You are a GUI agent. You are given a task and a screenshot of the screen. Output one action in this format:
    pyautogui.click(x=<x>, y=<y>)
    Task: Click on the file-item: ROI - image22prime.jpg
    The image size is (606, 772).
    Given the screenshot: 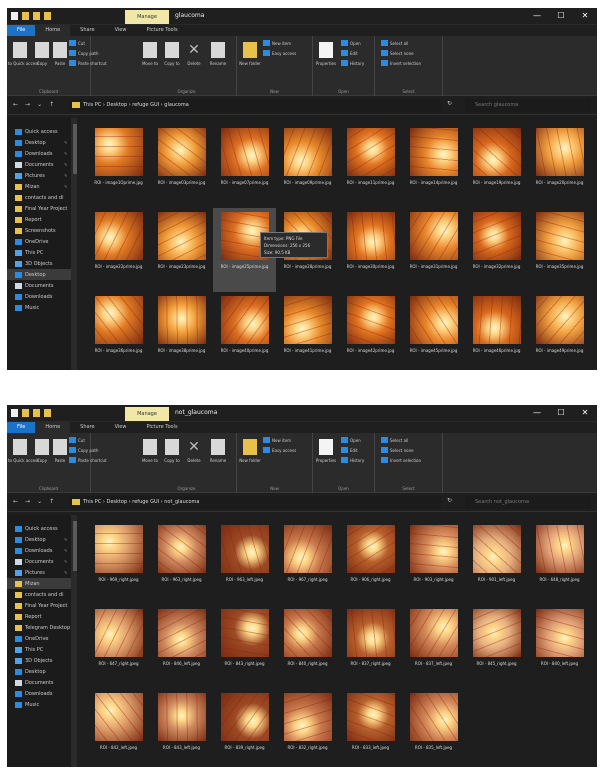 What is the action you would take?
    pyautogui.click(x=118, y=250)
    